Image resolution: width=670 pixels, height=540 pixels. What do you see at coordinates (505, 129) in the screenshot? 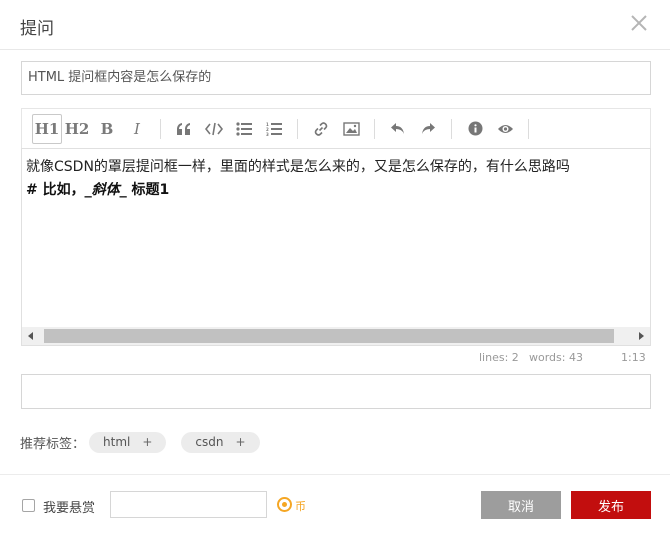
I see `preview-eye-icon` at bounding box center [505, 129].